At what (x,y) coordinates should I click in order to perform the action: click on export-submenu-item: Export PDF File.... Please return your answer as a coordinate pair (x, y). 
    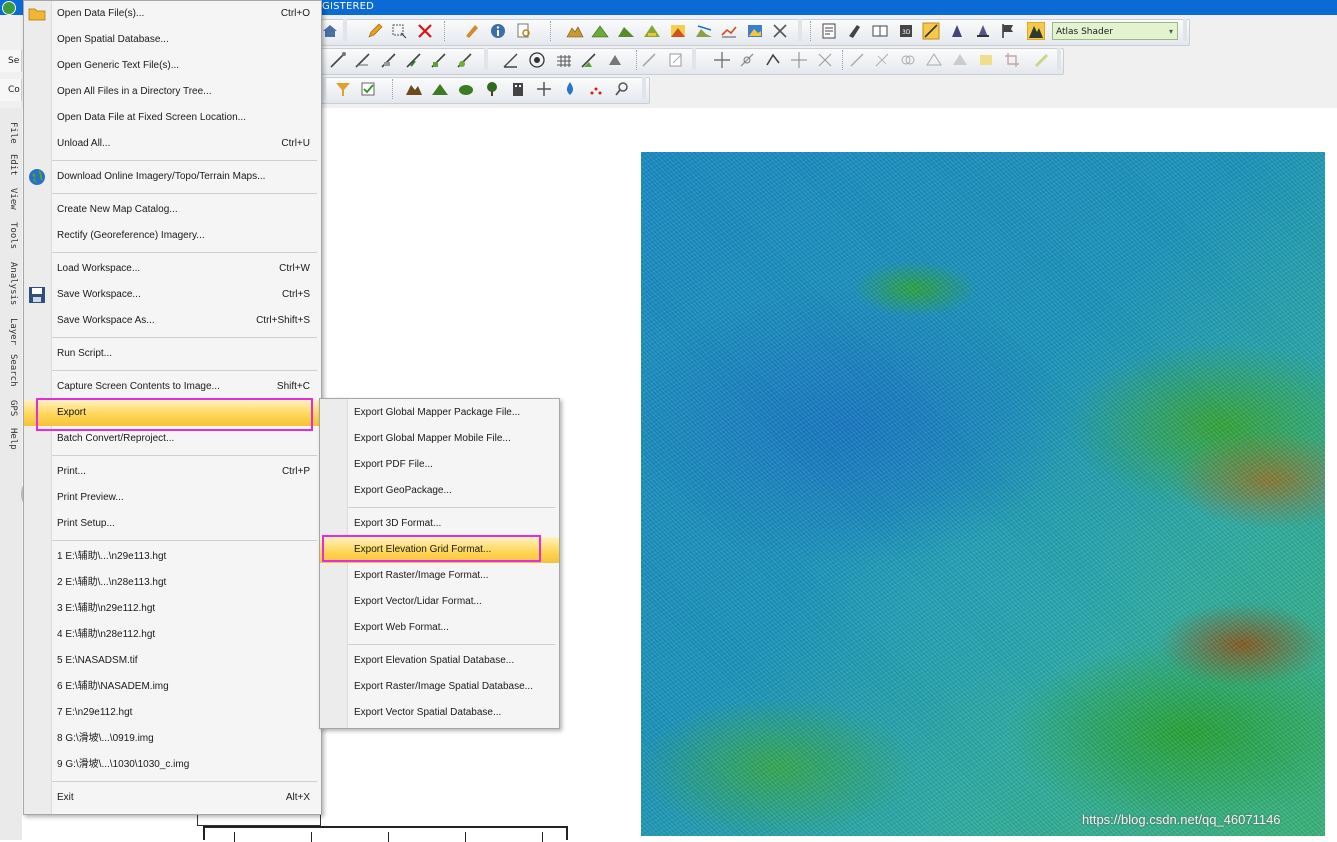
    Looking at the image, I should click on (439, 465).